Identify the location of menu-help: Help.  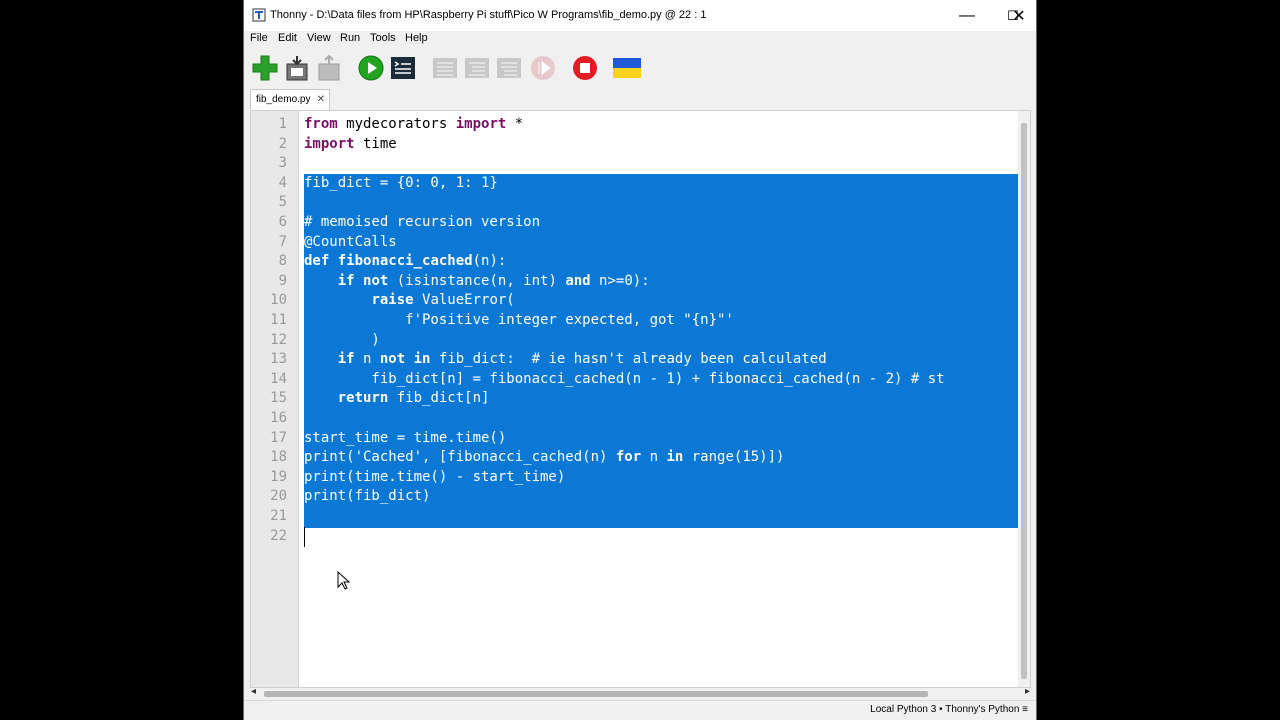
(416, 38).